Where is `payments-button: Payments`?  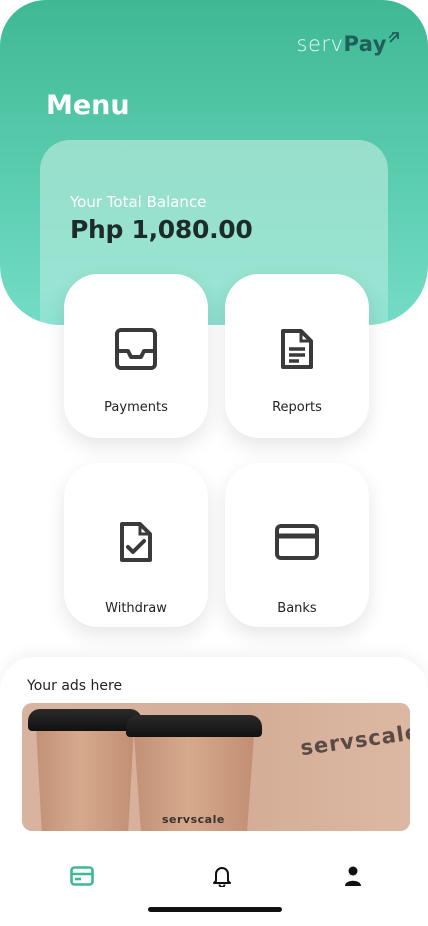 payments-button: Payments is located at coordinates (136, 356).